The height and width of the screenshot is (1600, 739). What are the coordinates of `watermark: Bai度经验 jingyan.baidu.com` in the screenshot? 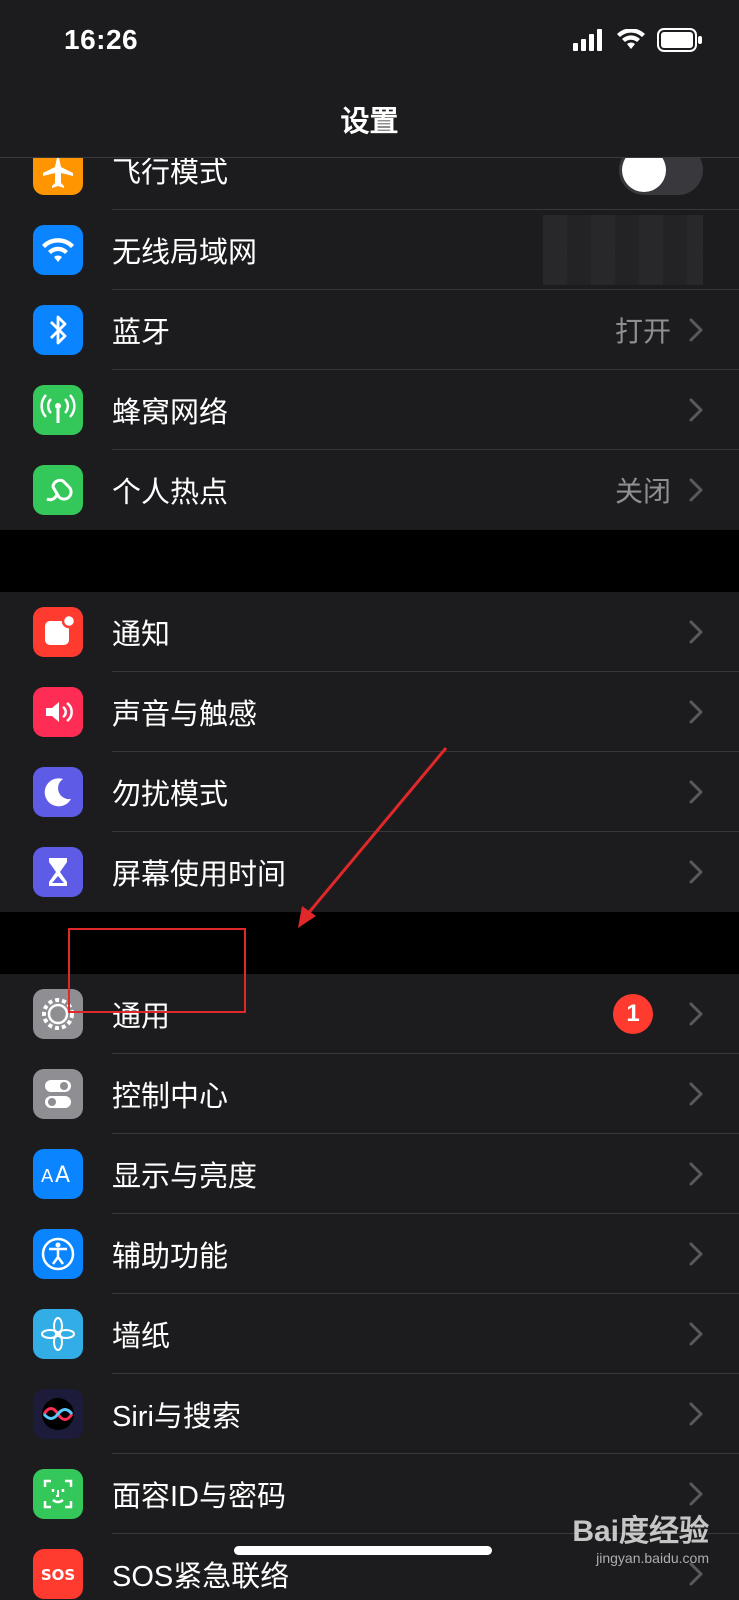 It's located at (640, 1536).